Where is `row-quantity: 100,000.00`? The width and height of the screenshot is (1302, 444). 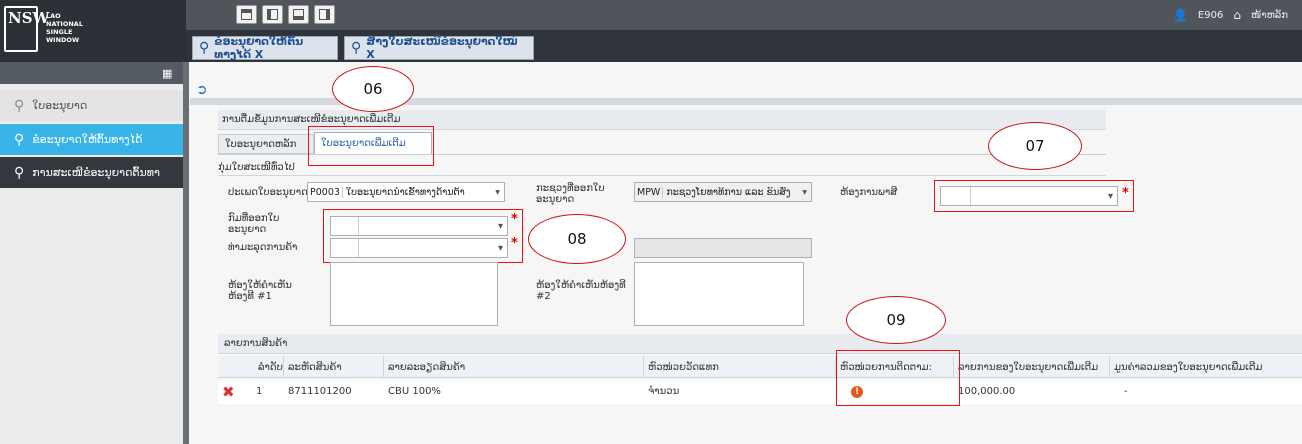
row-quantity: 100,000.00 is located at coordinates (987, 391).